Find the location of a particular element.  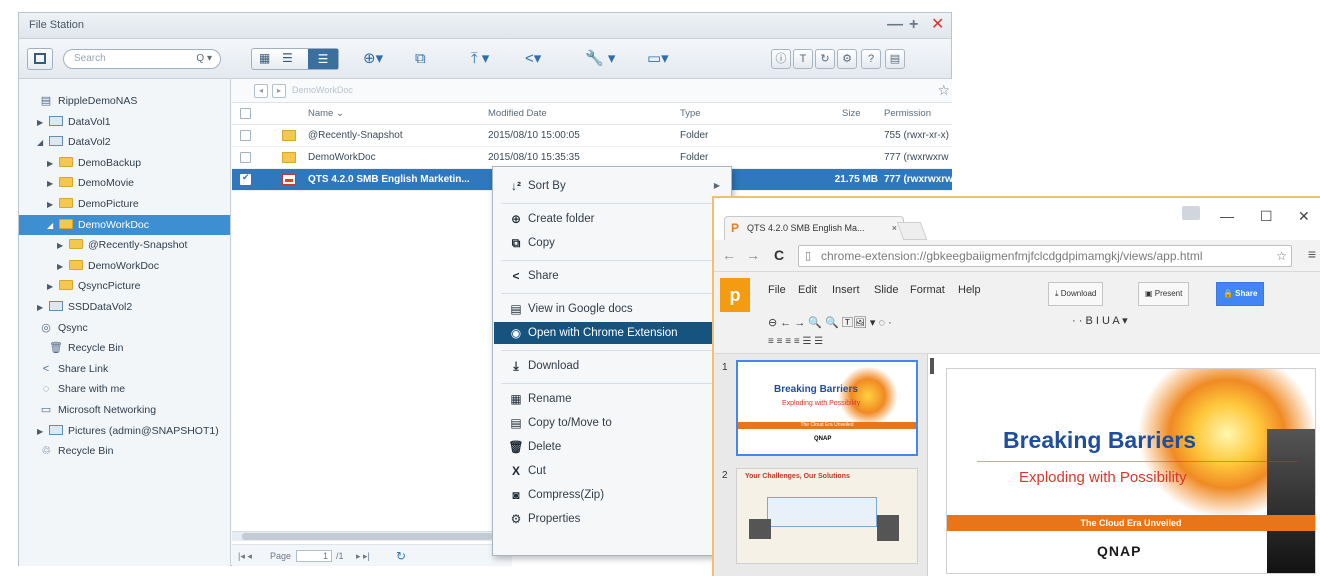

tree-item: ▶ DemoMovie is located at coordinates (124, 183).